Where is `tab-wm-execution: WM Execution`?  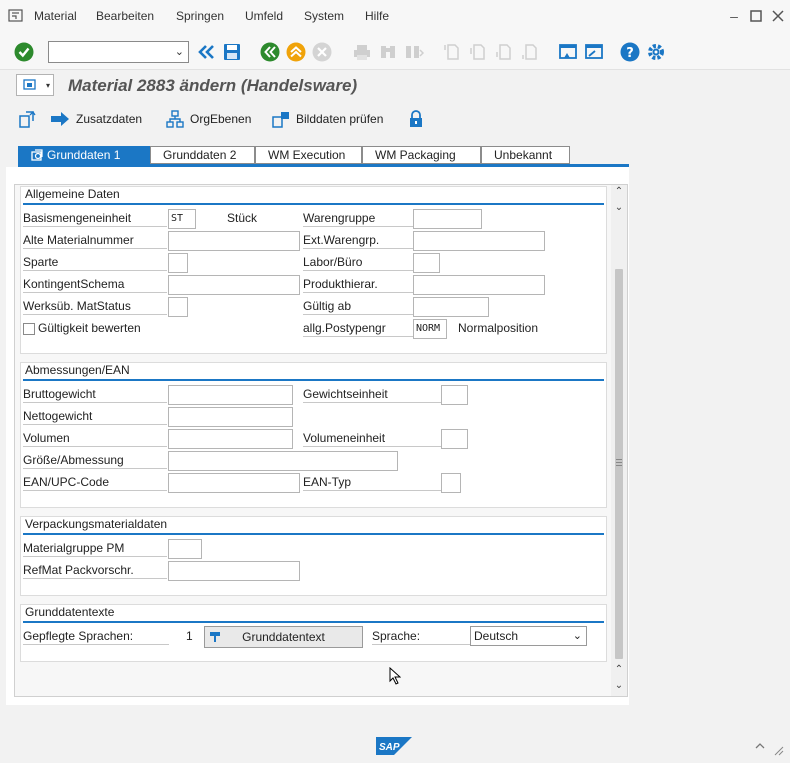 tab-wm-execution: WM Execution is located at coordinates (308, 155).